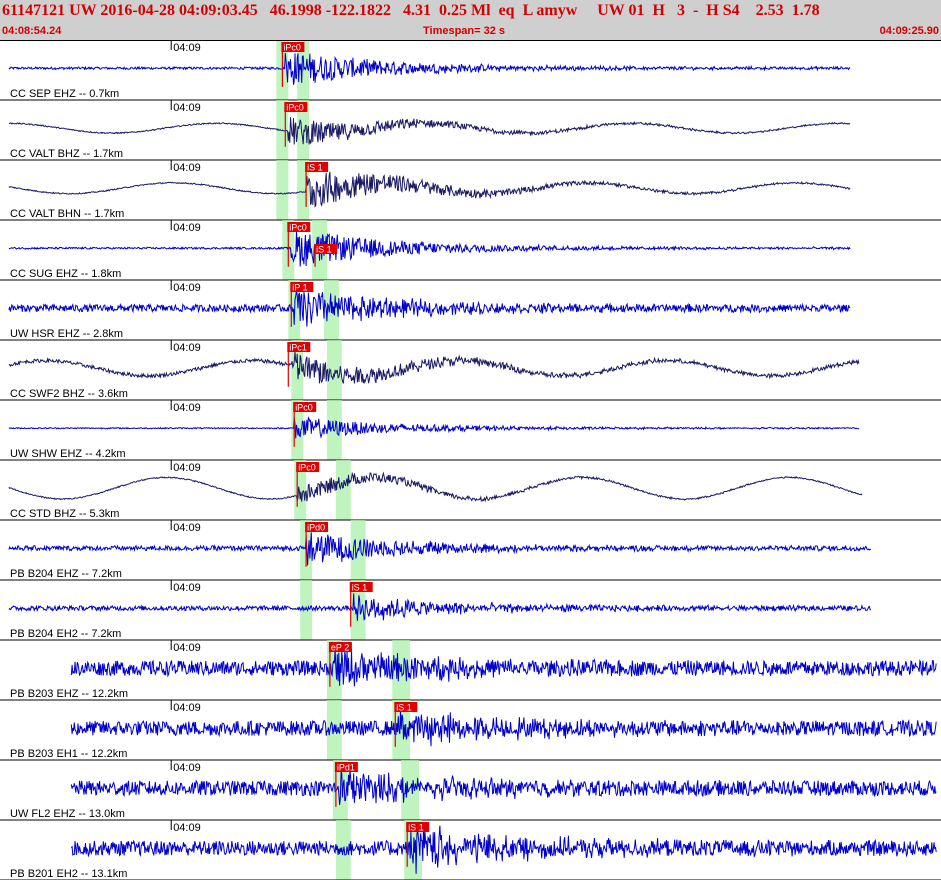 The height and width of the screenshot is (880, 941). What do you see at coordinates (66, 334) in the screenshot?
I see `channel-label: UW HSR EHZ -- 2.8km` at bounding box center [66, 334].